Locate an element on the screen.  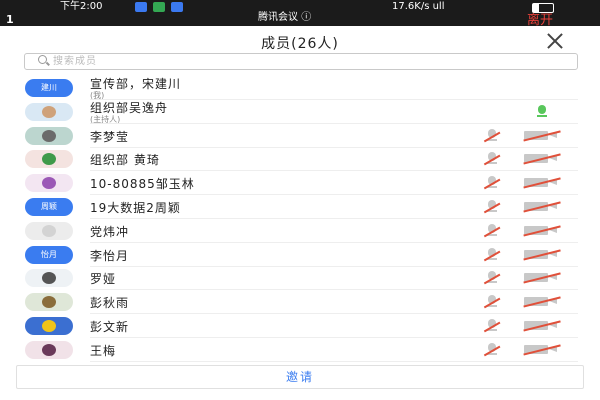
member-name: 彭文新 is located at coordinates (110, 327).